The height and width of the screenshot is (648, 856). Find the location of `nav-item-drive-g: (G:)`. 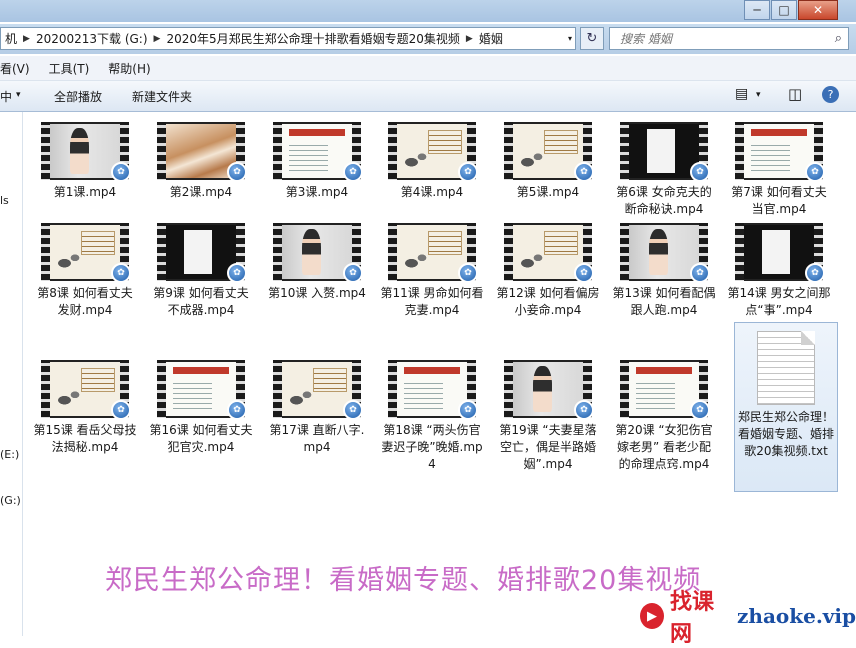

nav-item-drive-g: (G:) is located at coordinates (10, 500).